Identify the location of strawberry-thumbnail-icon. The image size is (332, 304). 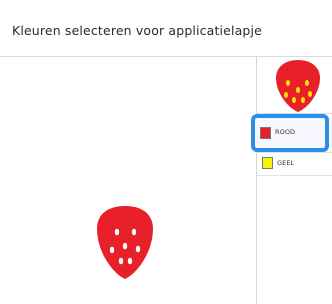
(298, 86).